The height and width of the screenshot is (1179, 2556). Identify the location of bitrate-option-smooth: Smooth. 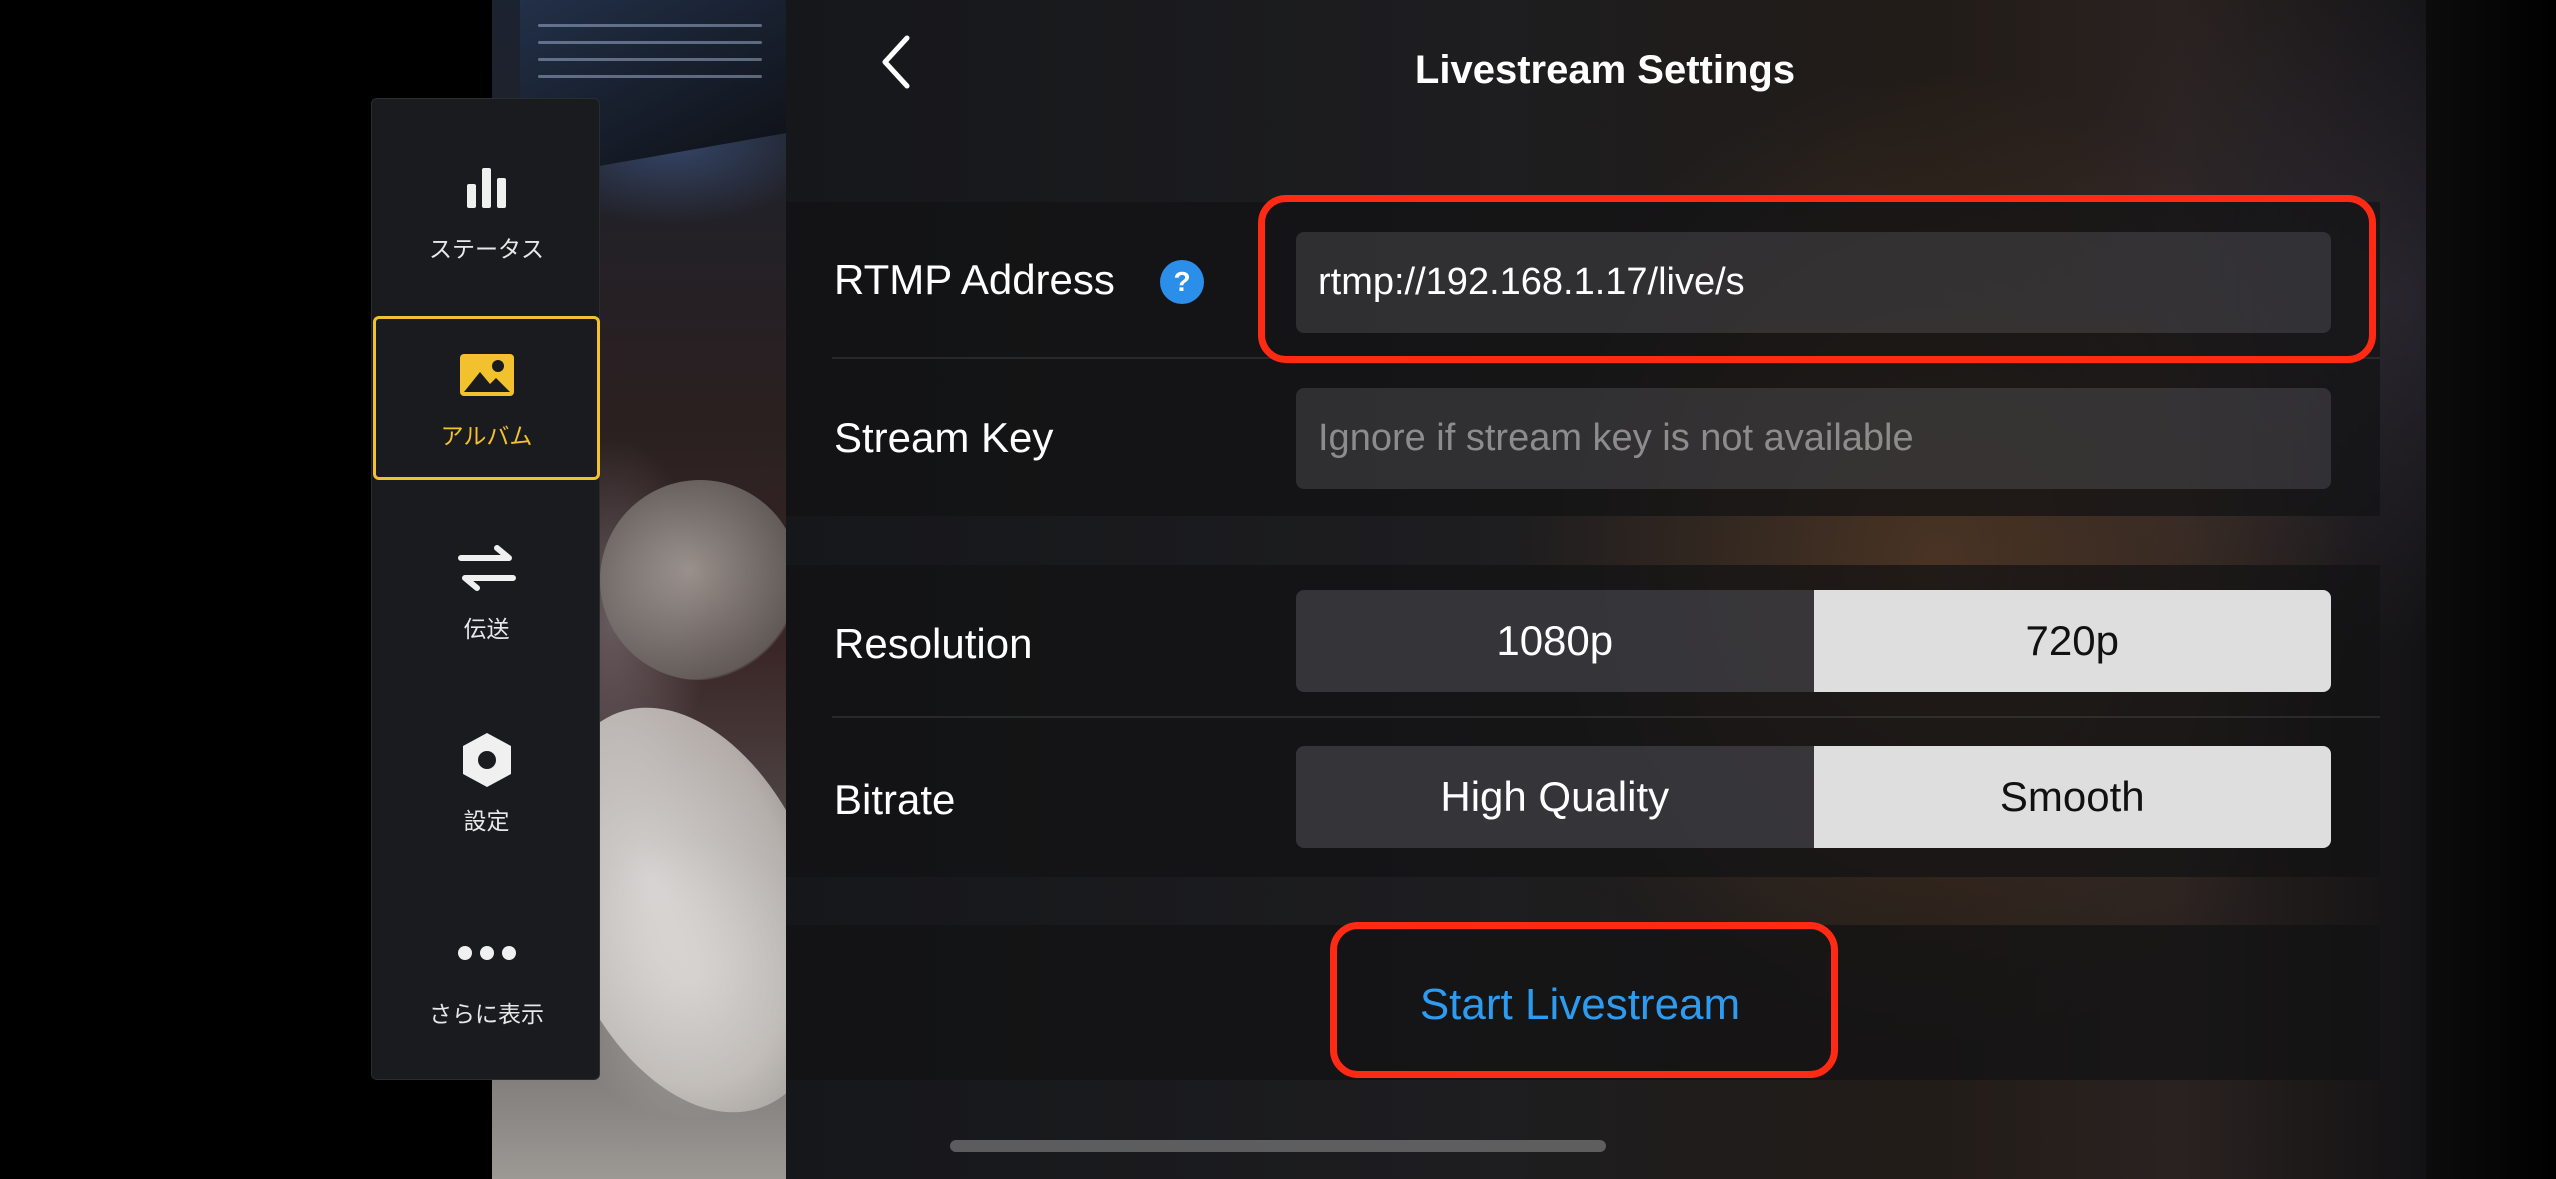
(2072, 797).